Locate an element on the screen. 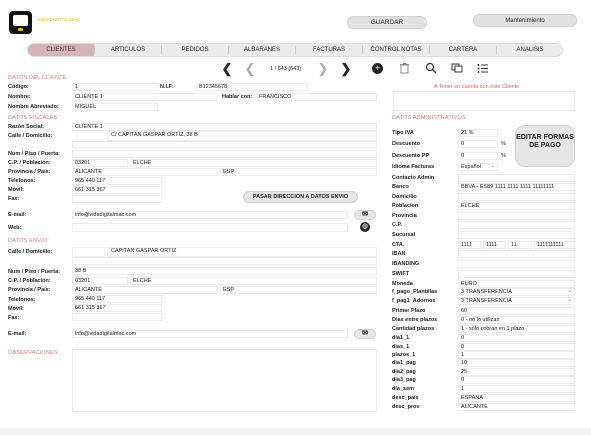 This screenshot has height=435, width=591. pais-field: ESP is located at coordinates (298, 172).